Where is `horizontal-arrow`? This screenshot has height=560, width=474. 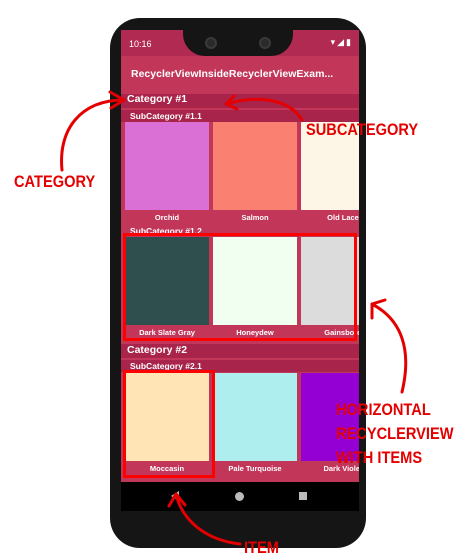
horizontal-arrow is located at coordinates (389, 348).